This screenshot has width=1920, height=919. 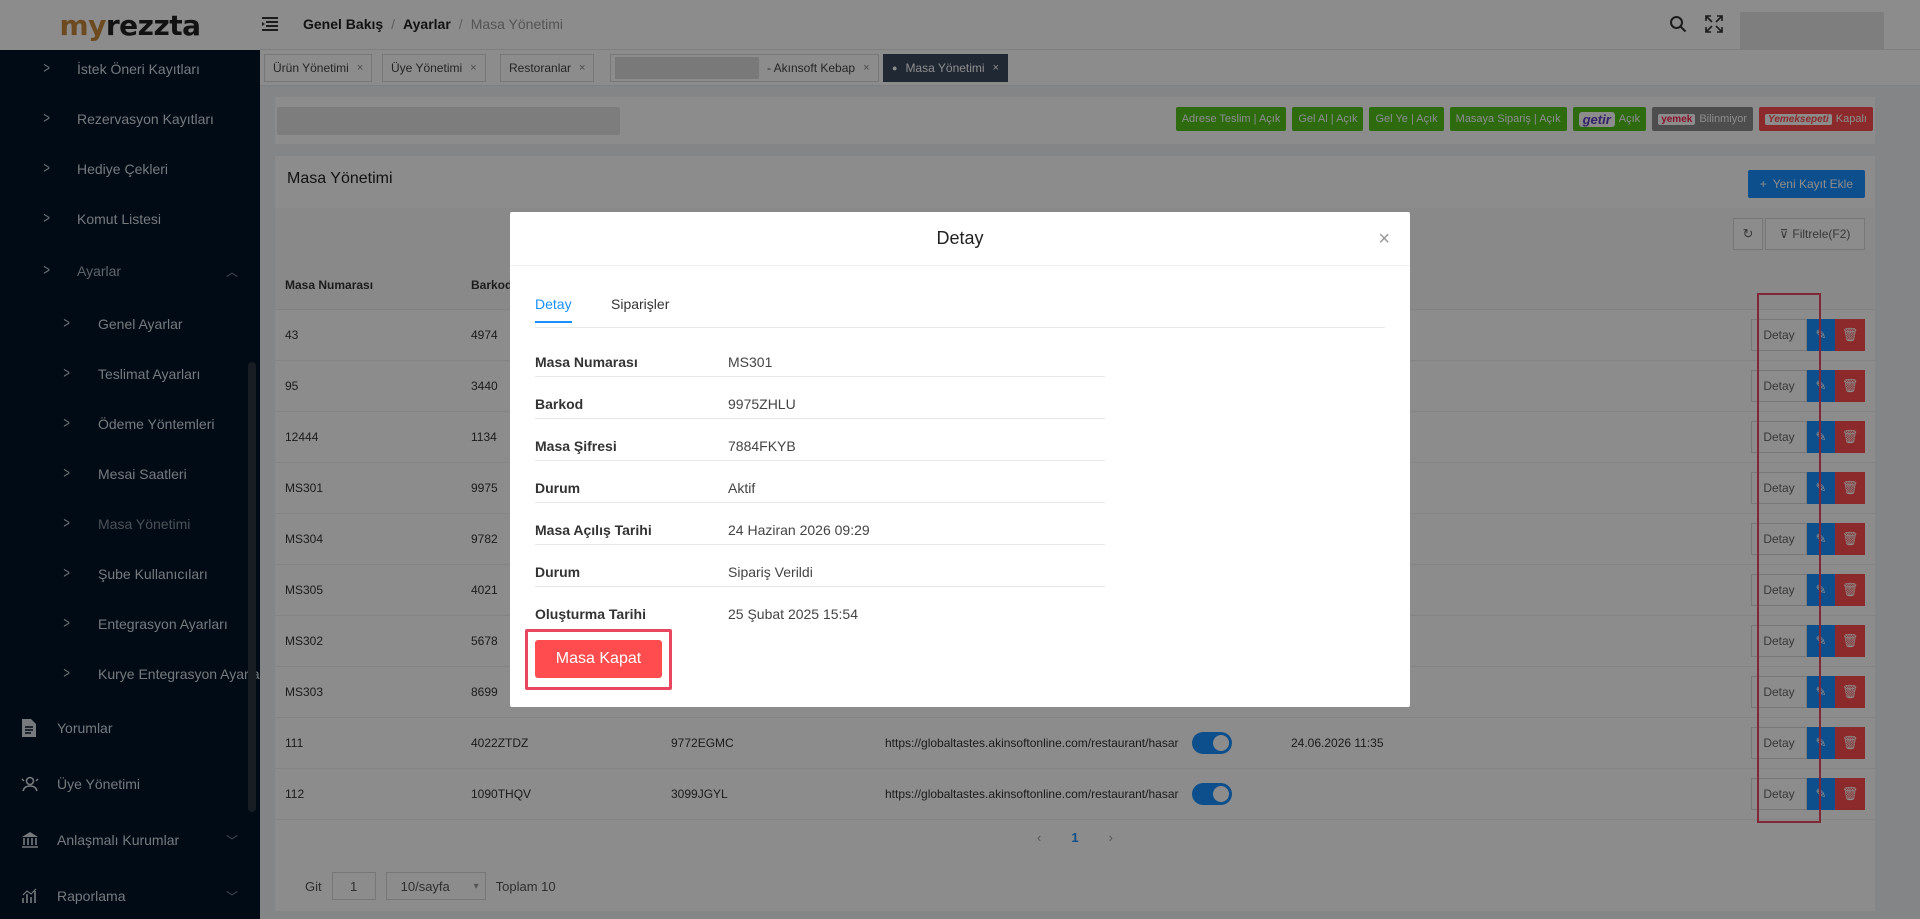 I want to click on detail-row: Durum Aktif, so click(x=820, y=490).